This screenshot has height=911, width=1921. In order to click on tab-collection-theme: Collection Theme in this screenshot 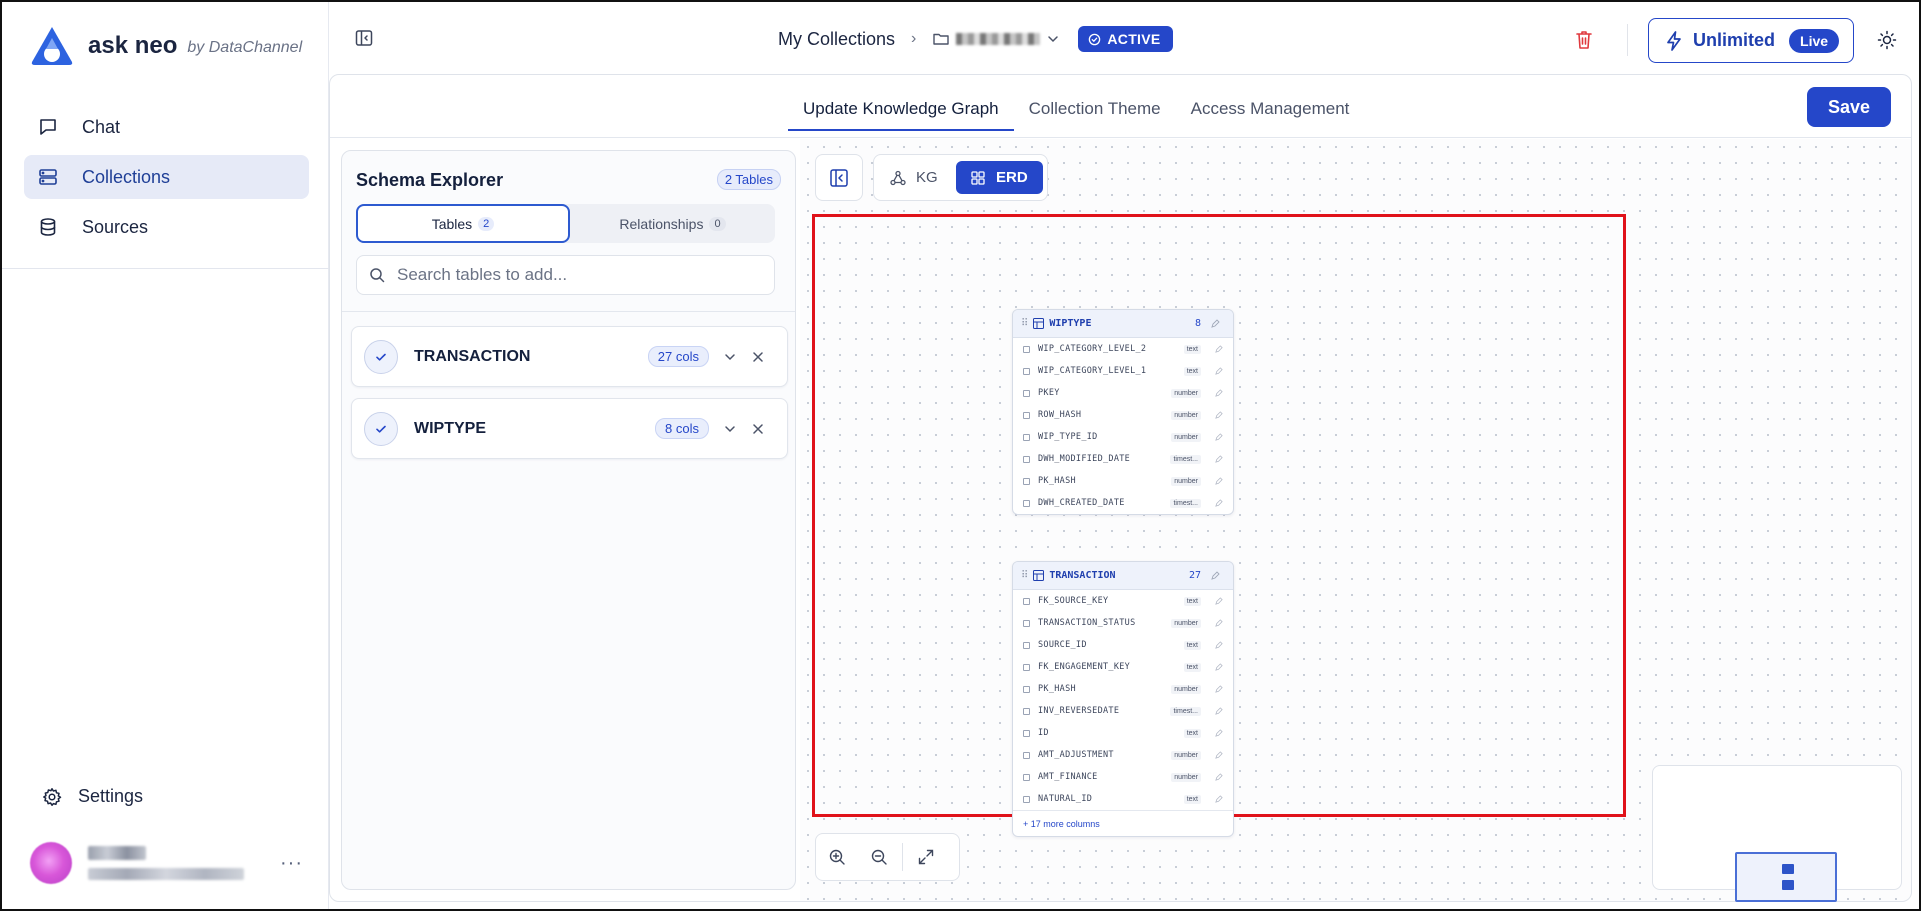, I will do `click(1095, 113)`.